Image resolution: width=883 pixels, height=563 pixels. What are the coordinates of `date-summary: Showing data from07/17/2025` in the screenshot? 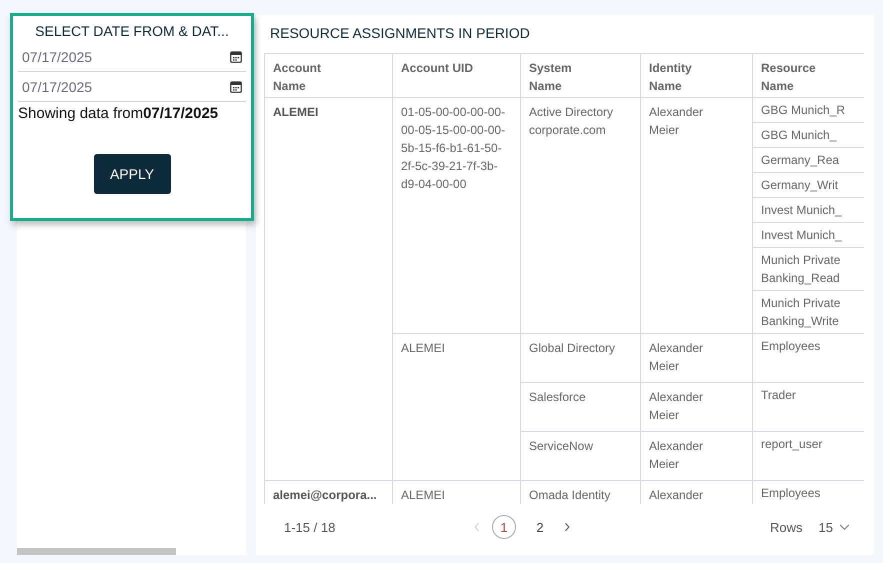 It's located at (119, 113).